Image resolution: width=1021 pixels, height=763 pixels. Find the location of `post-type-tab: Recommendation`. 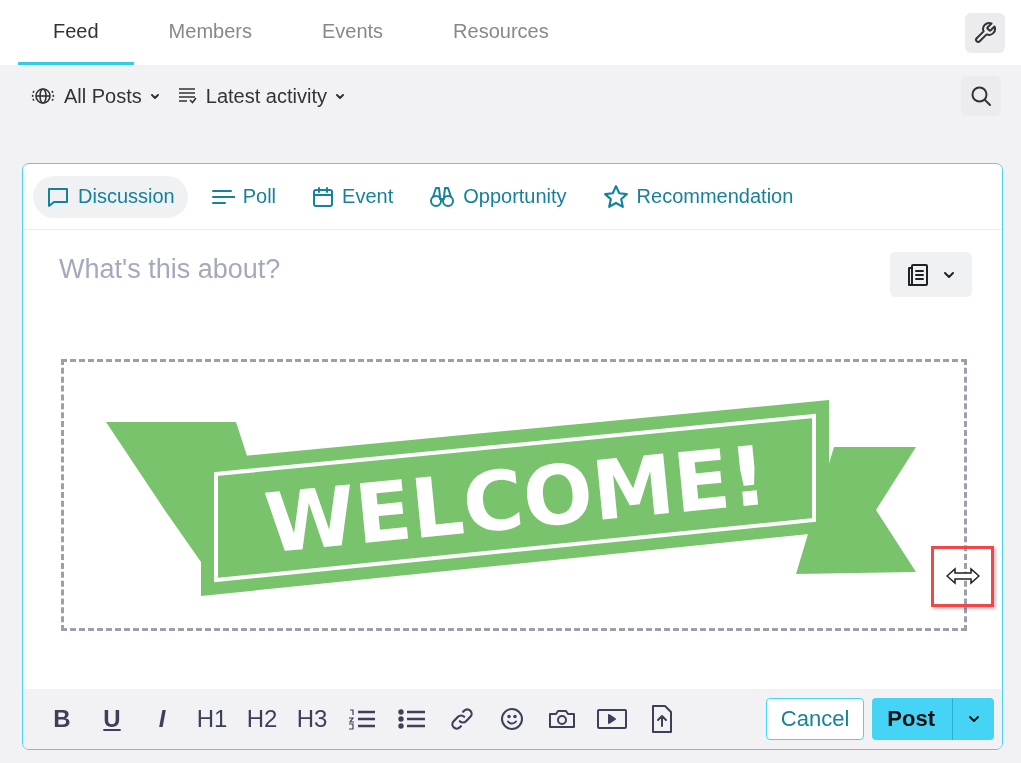

post-type-tab: Recommendation is located at coordinates (698, 196).